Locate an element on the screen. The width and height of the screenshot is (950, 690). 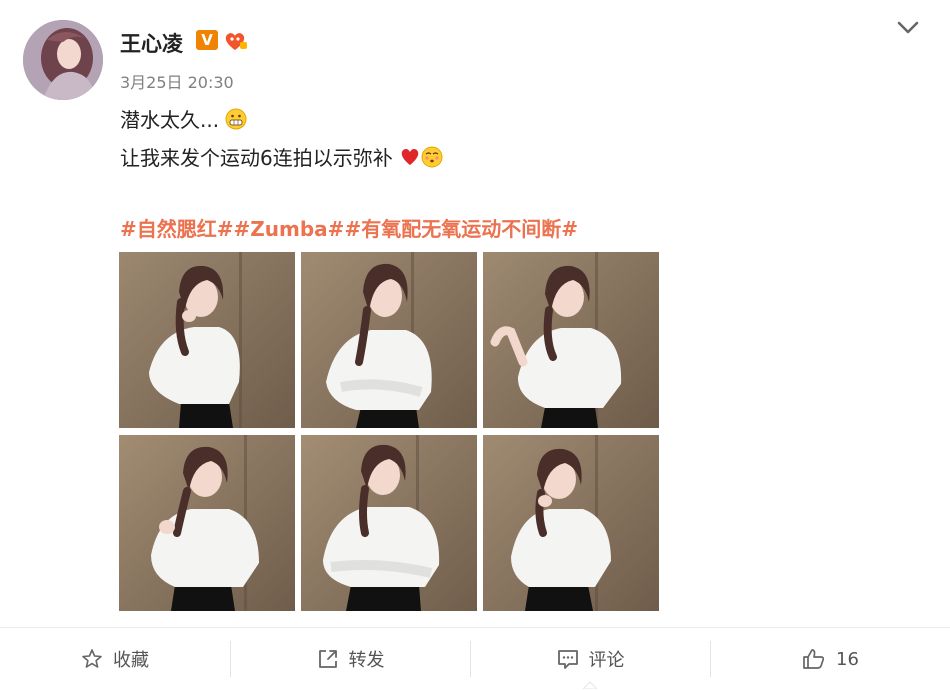
repost-button: 转发 is located at coordinates (350, 659).